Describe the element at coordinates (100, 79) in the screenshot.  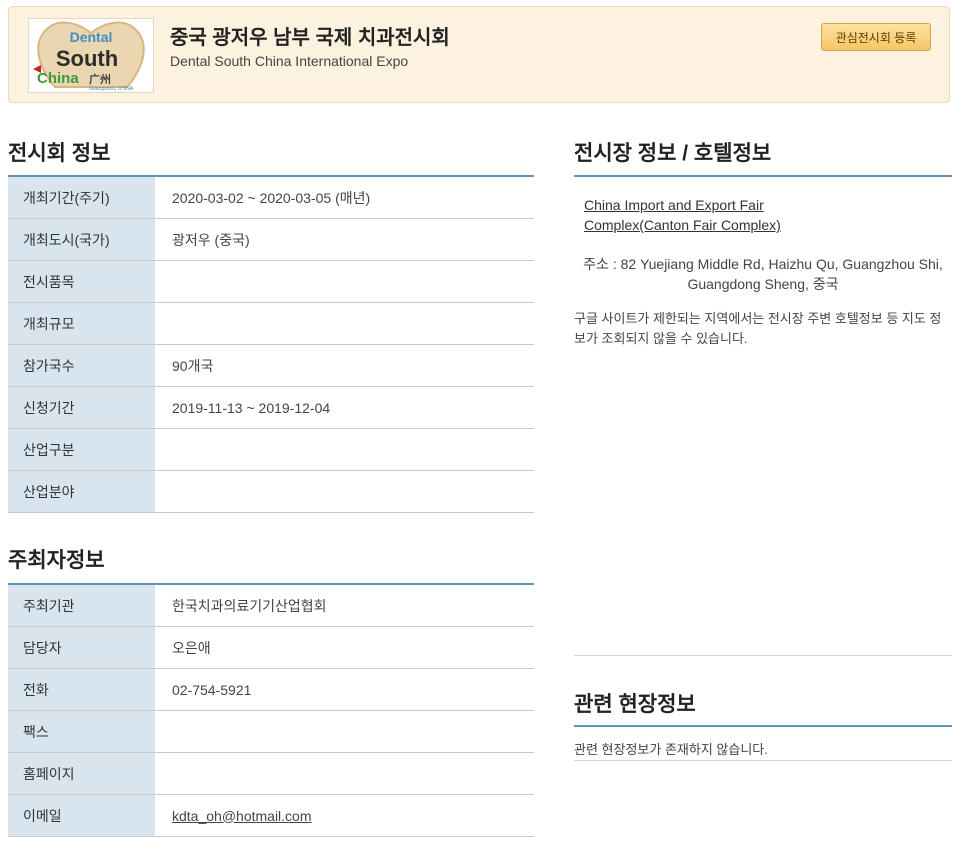
I see `logo-text-guangzhou-cn: 广州` at that location.